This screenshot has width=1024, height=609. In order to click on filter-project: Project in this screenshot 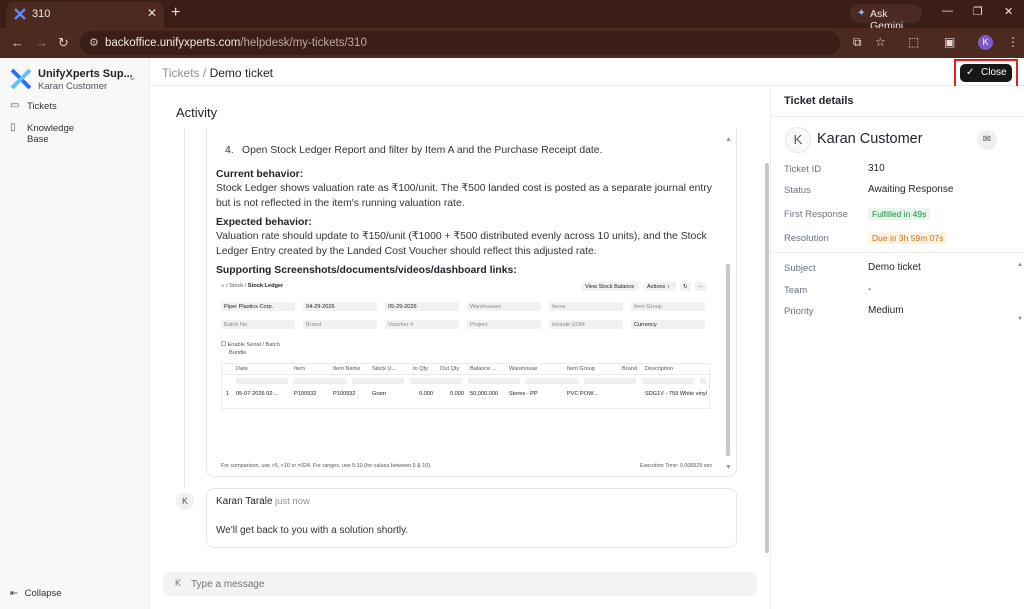, I will do `click(504, 324)`.